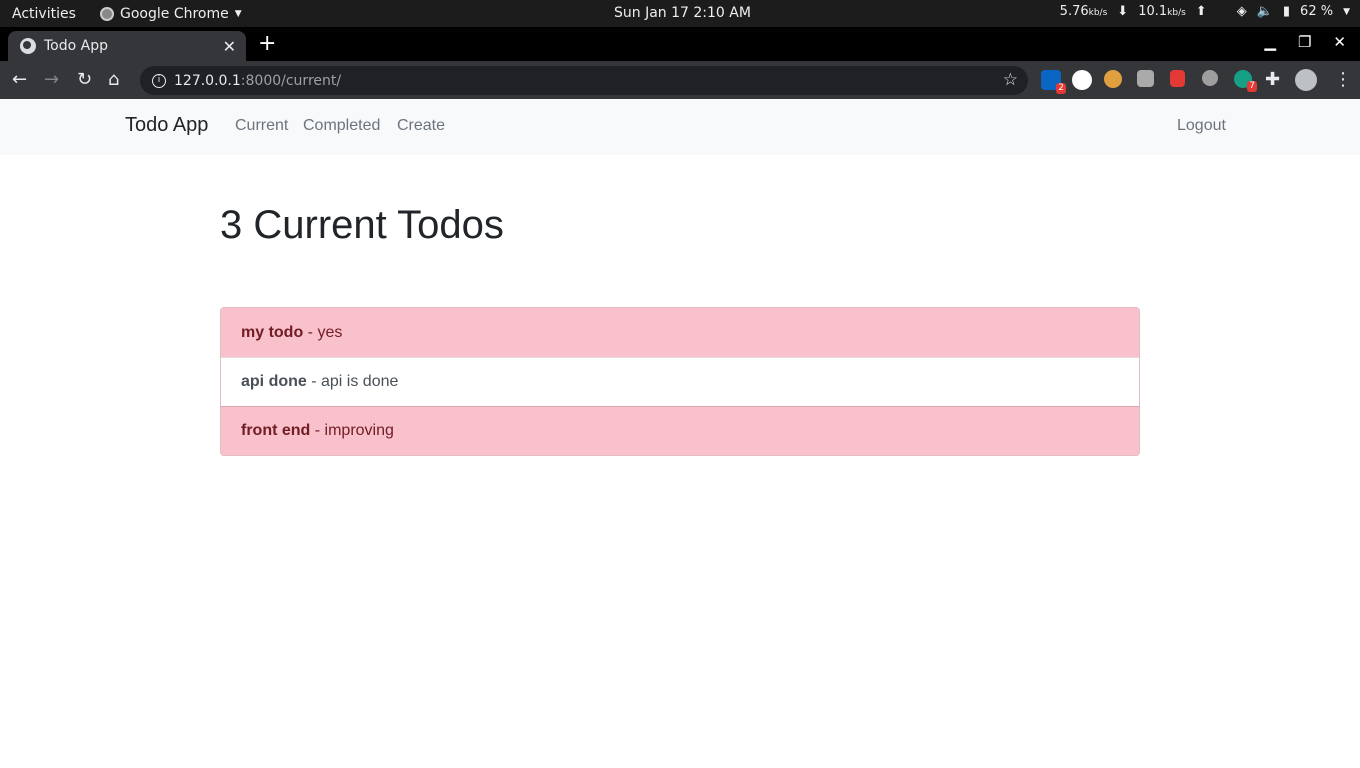  What do you see at coordinates (1286, 11) in the screenshot?
I see `battery-icon: ▮` at bounding box center [1286, 11].